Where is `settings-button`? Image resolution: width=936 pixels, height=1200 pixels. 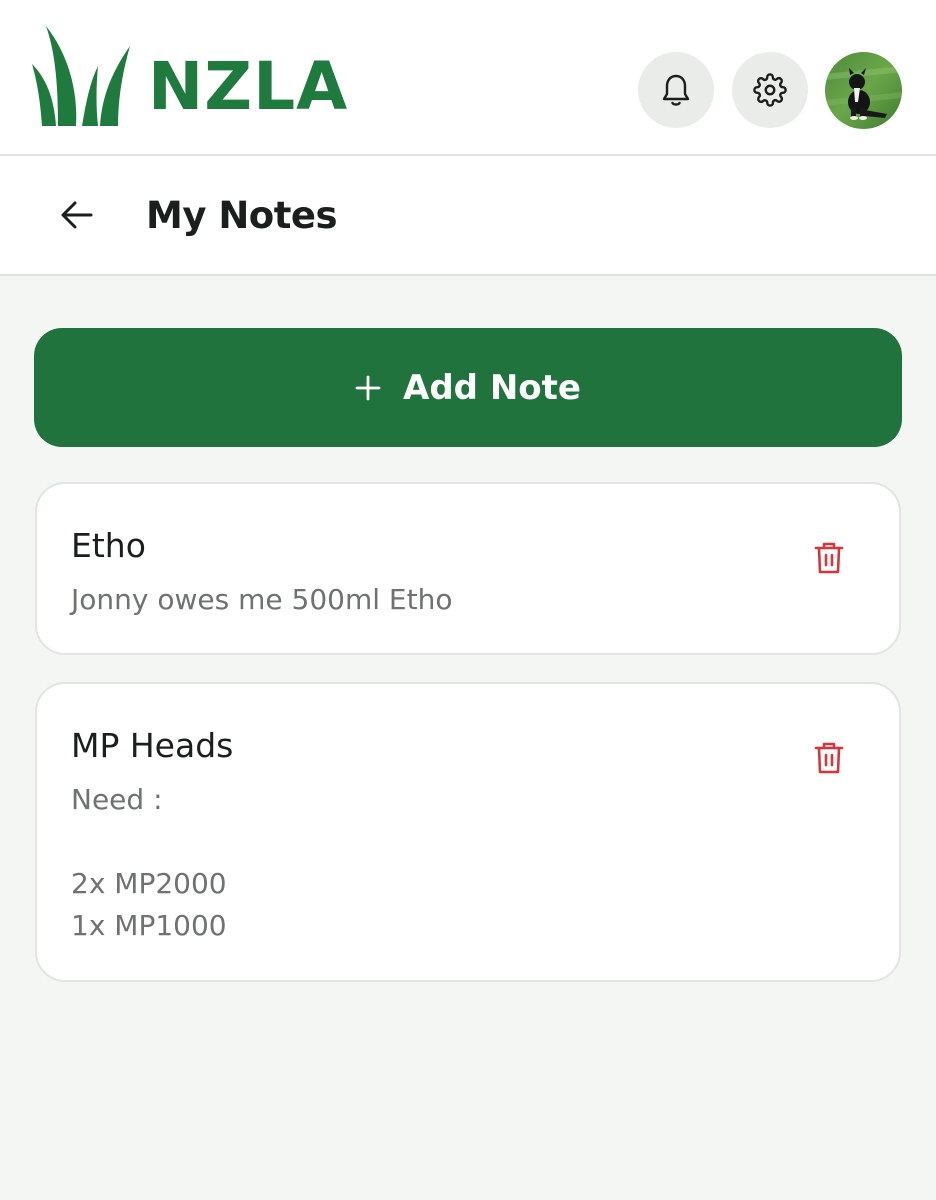 settings-button is located at coordinates (770, 90).